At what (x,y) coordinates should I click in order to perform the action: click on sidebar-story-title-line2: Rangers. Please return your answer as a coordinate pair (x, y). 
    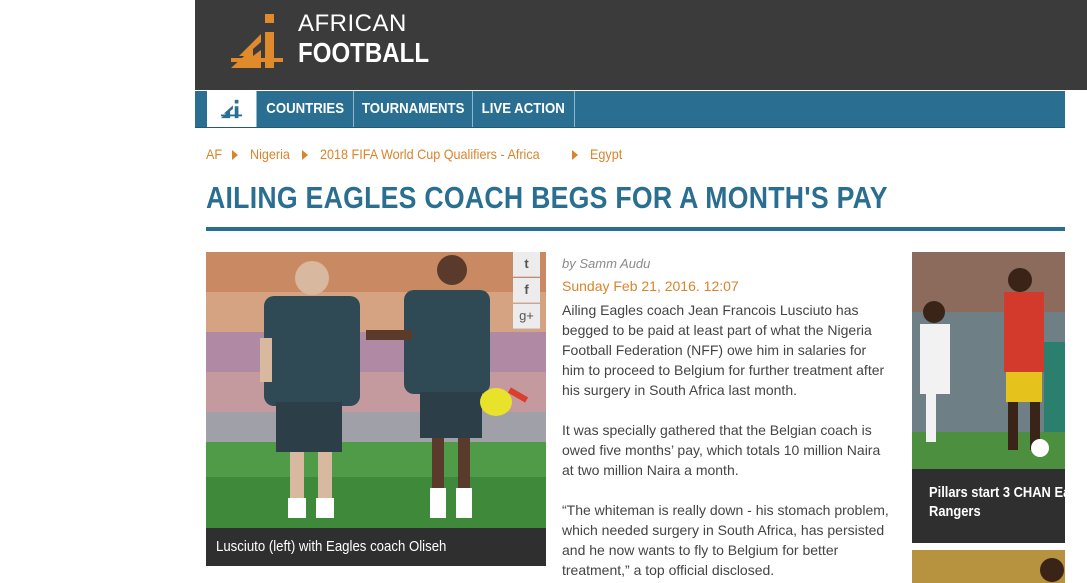
    Looking at the image, I should click on (955, 511).